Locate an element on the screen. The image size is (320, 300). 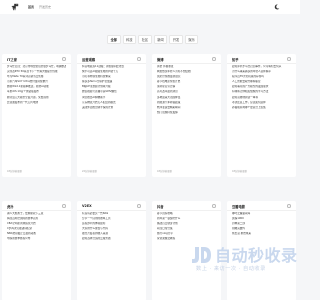
card-title: IT之家 is located at coordinates (12, 60).